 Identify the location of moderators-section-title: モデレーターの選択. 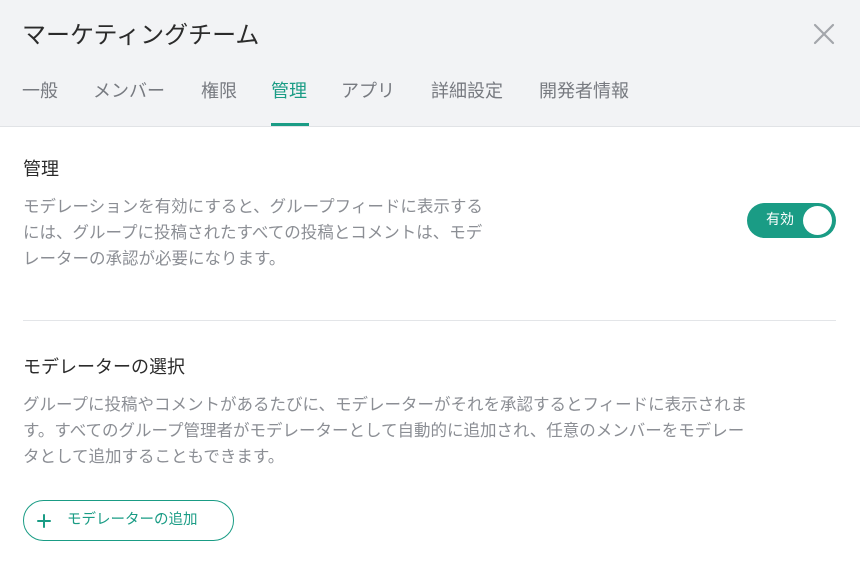
(104, 367).